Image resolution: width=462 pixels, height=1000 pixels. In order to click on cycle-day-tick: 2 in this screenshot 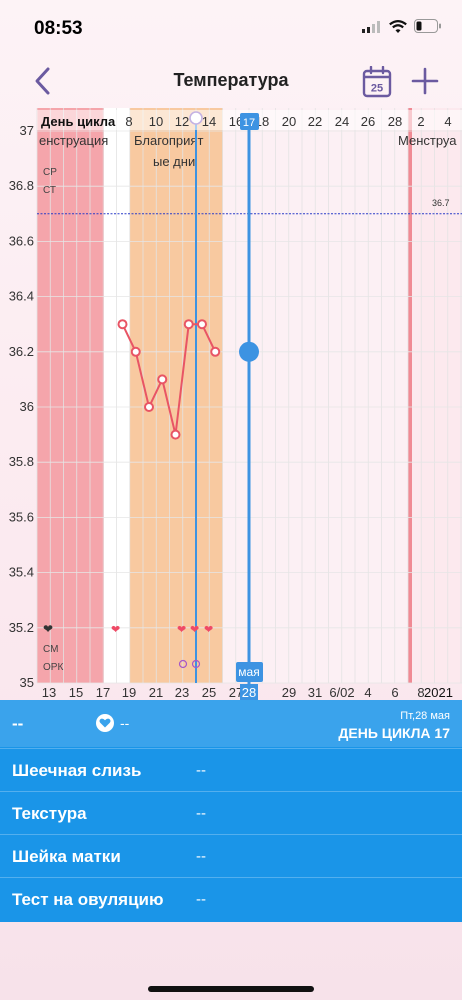, I will do `click(420, 121)`.